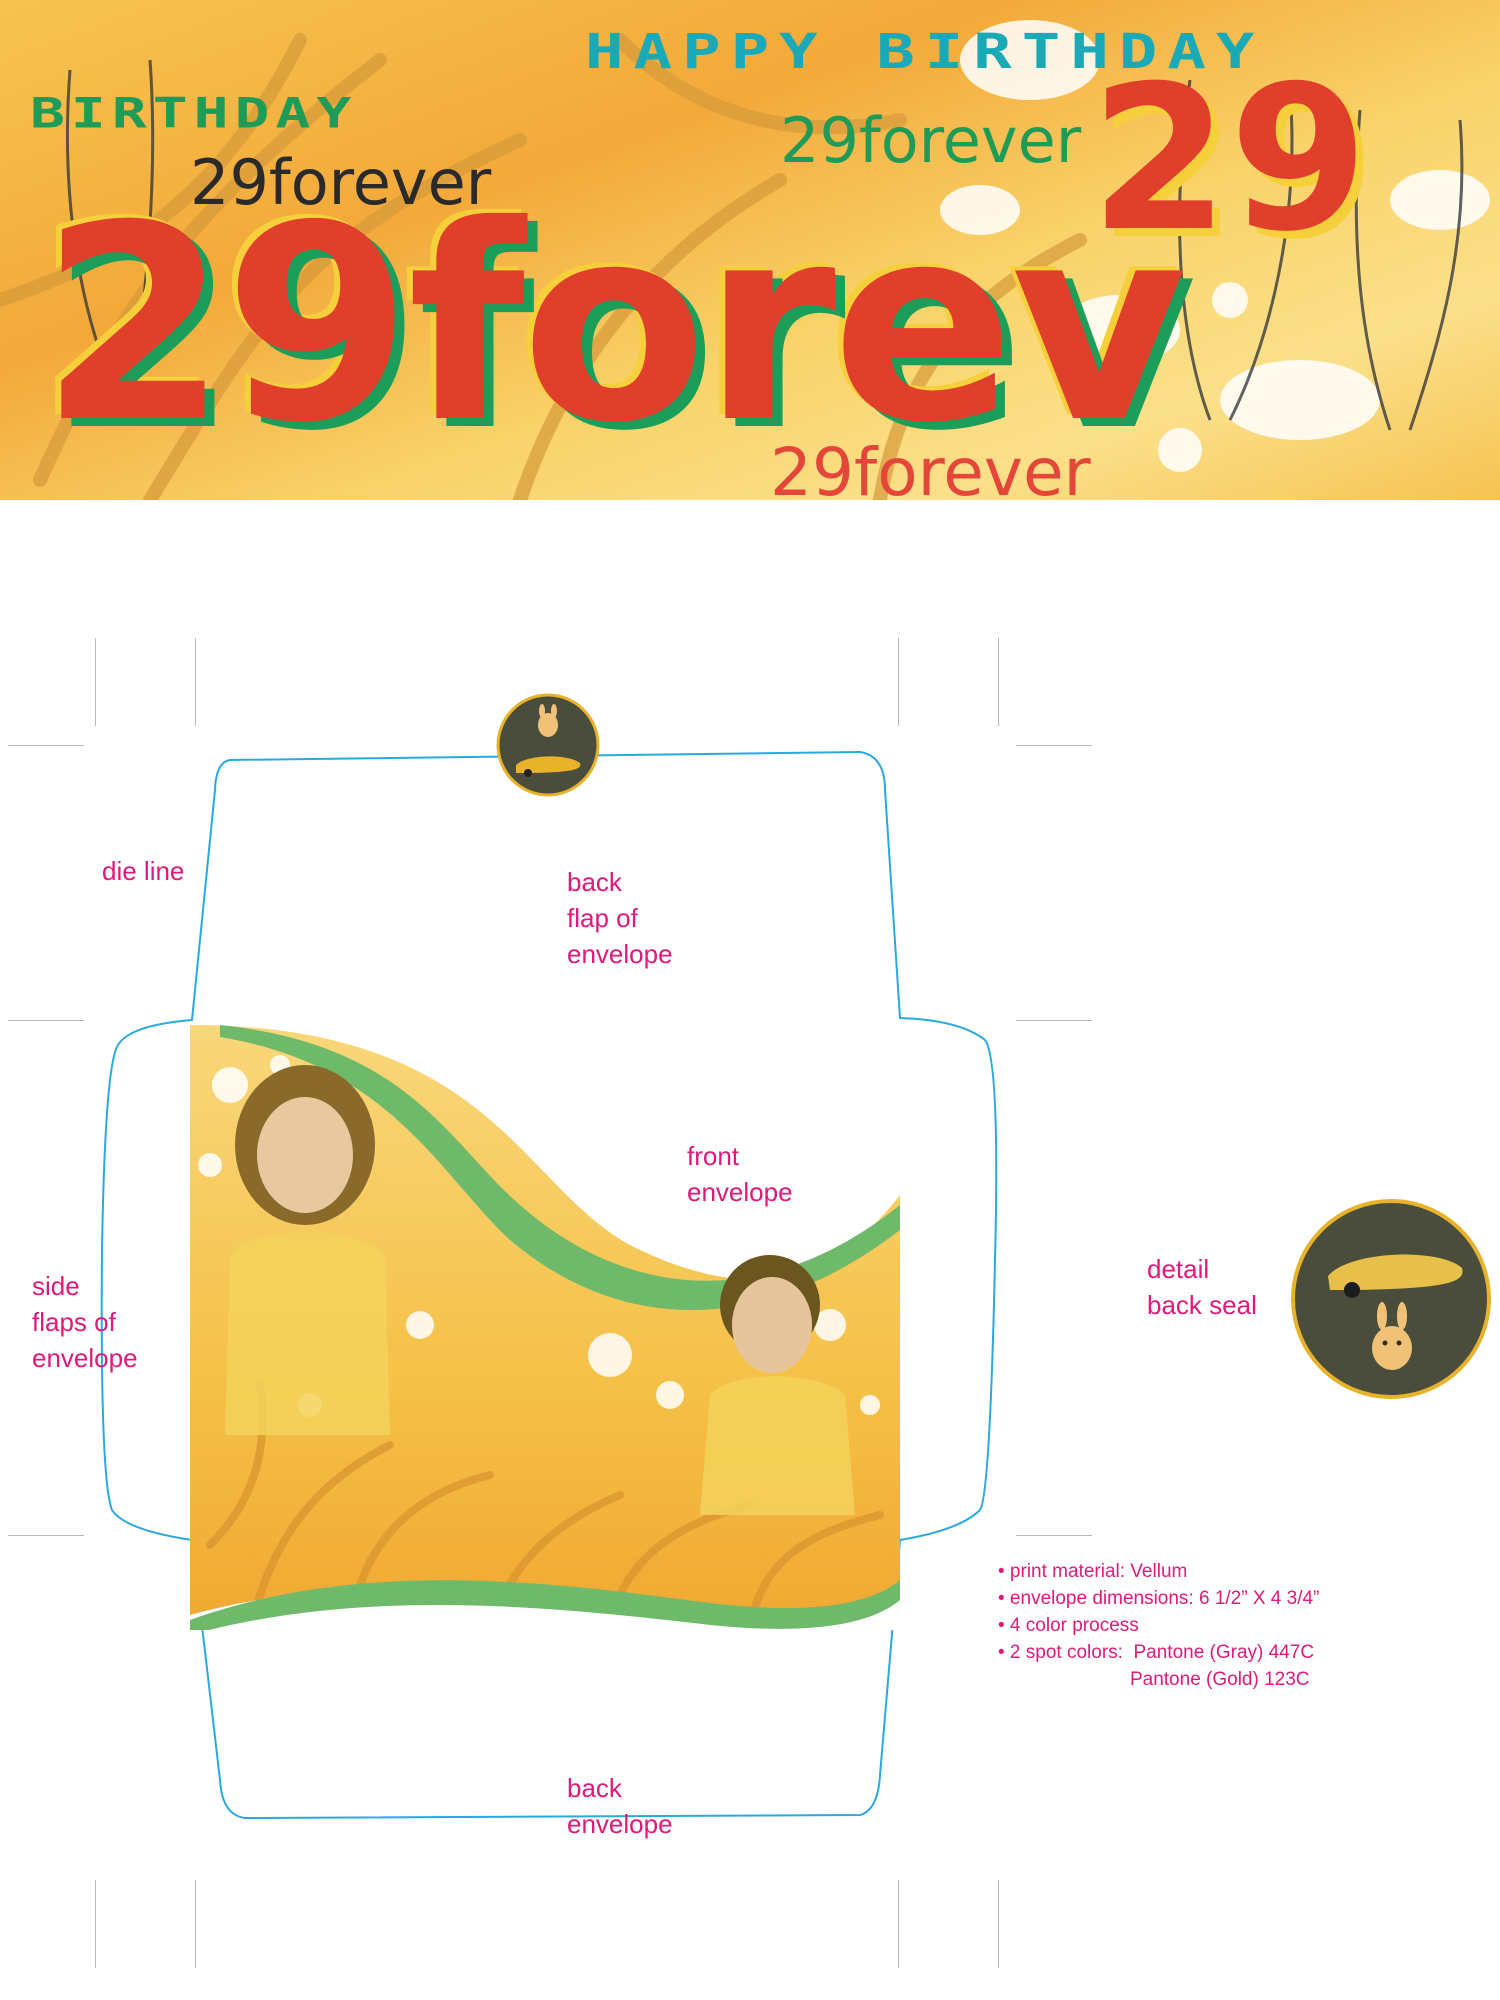  Describe the element at coordinates (1156, 1652) in the screenshot. I see `spec-line: • 2 spot colors: Pantone (Gray) 447C` at that location.